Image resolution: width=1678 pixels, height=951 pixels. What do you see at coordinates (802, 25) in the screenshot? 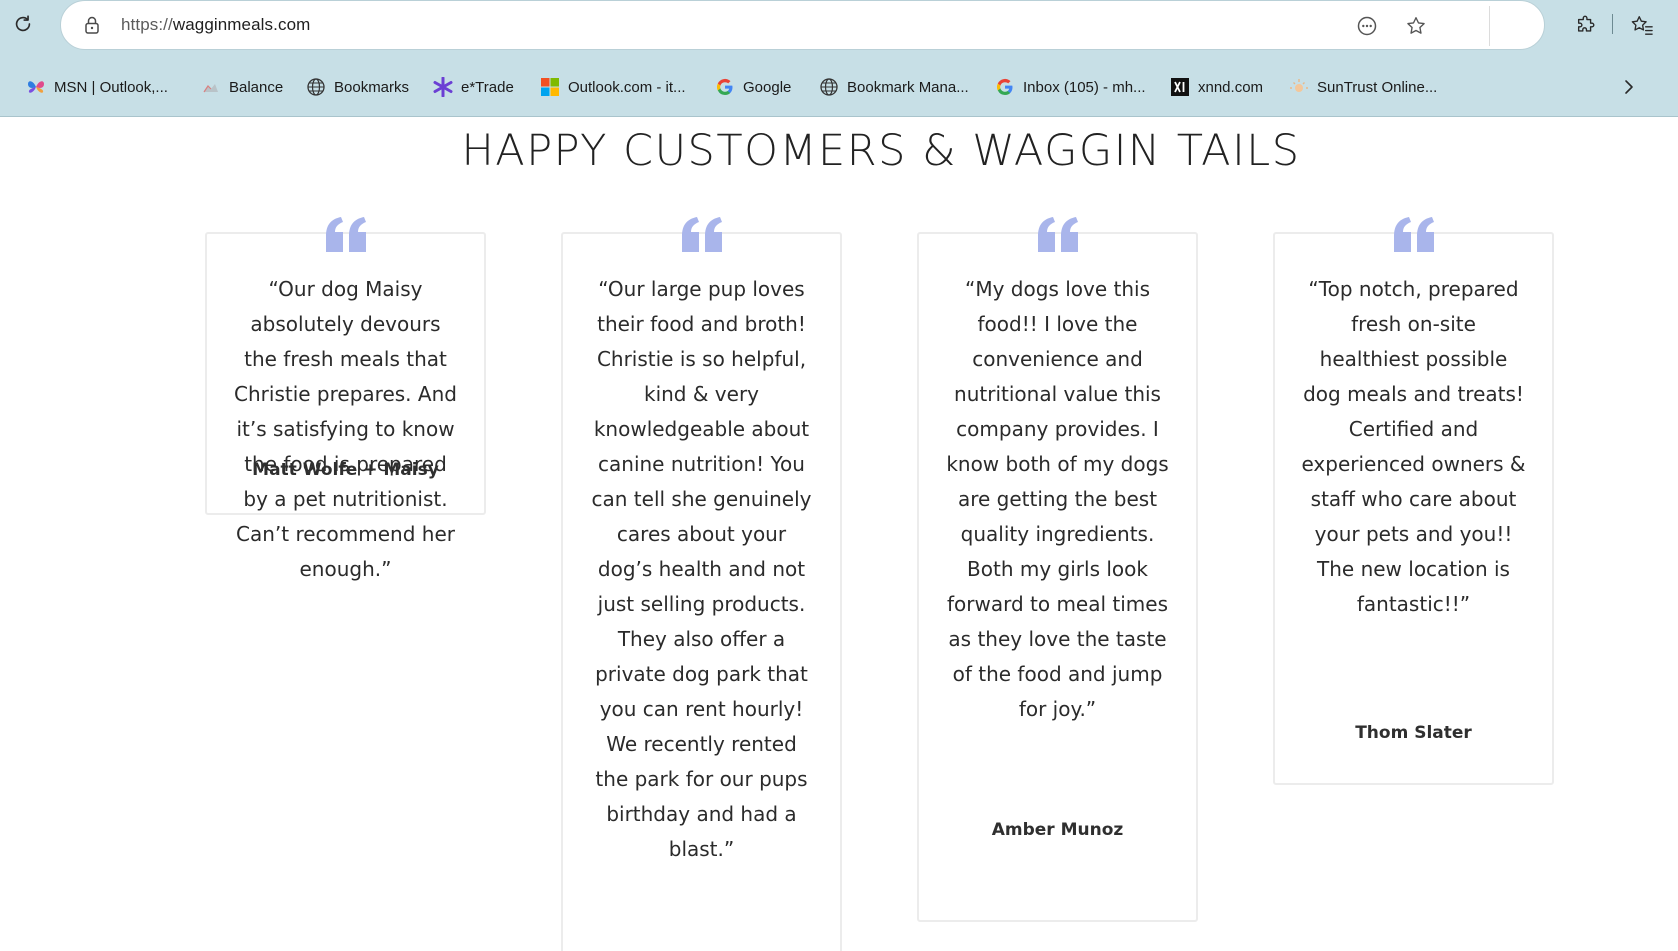
I see `address-bar: https://wagginmeals.com` at bounding box center [802, 25].